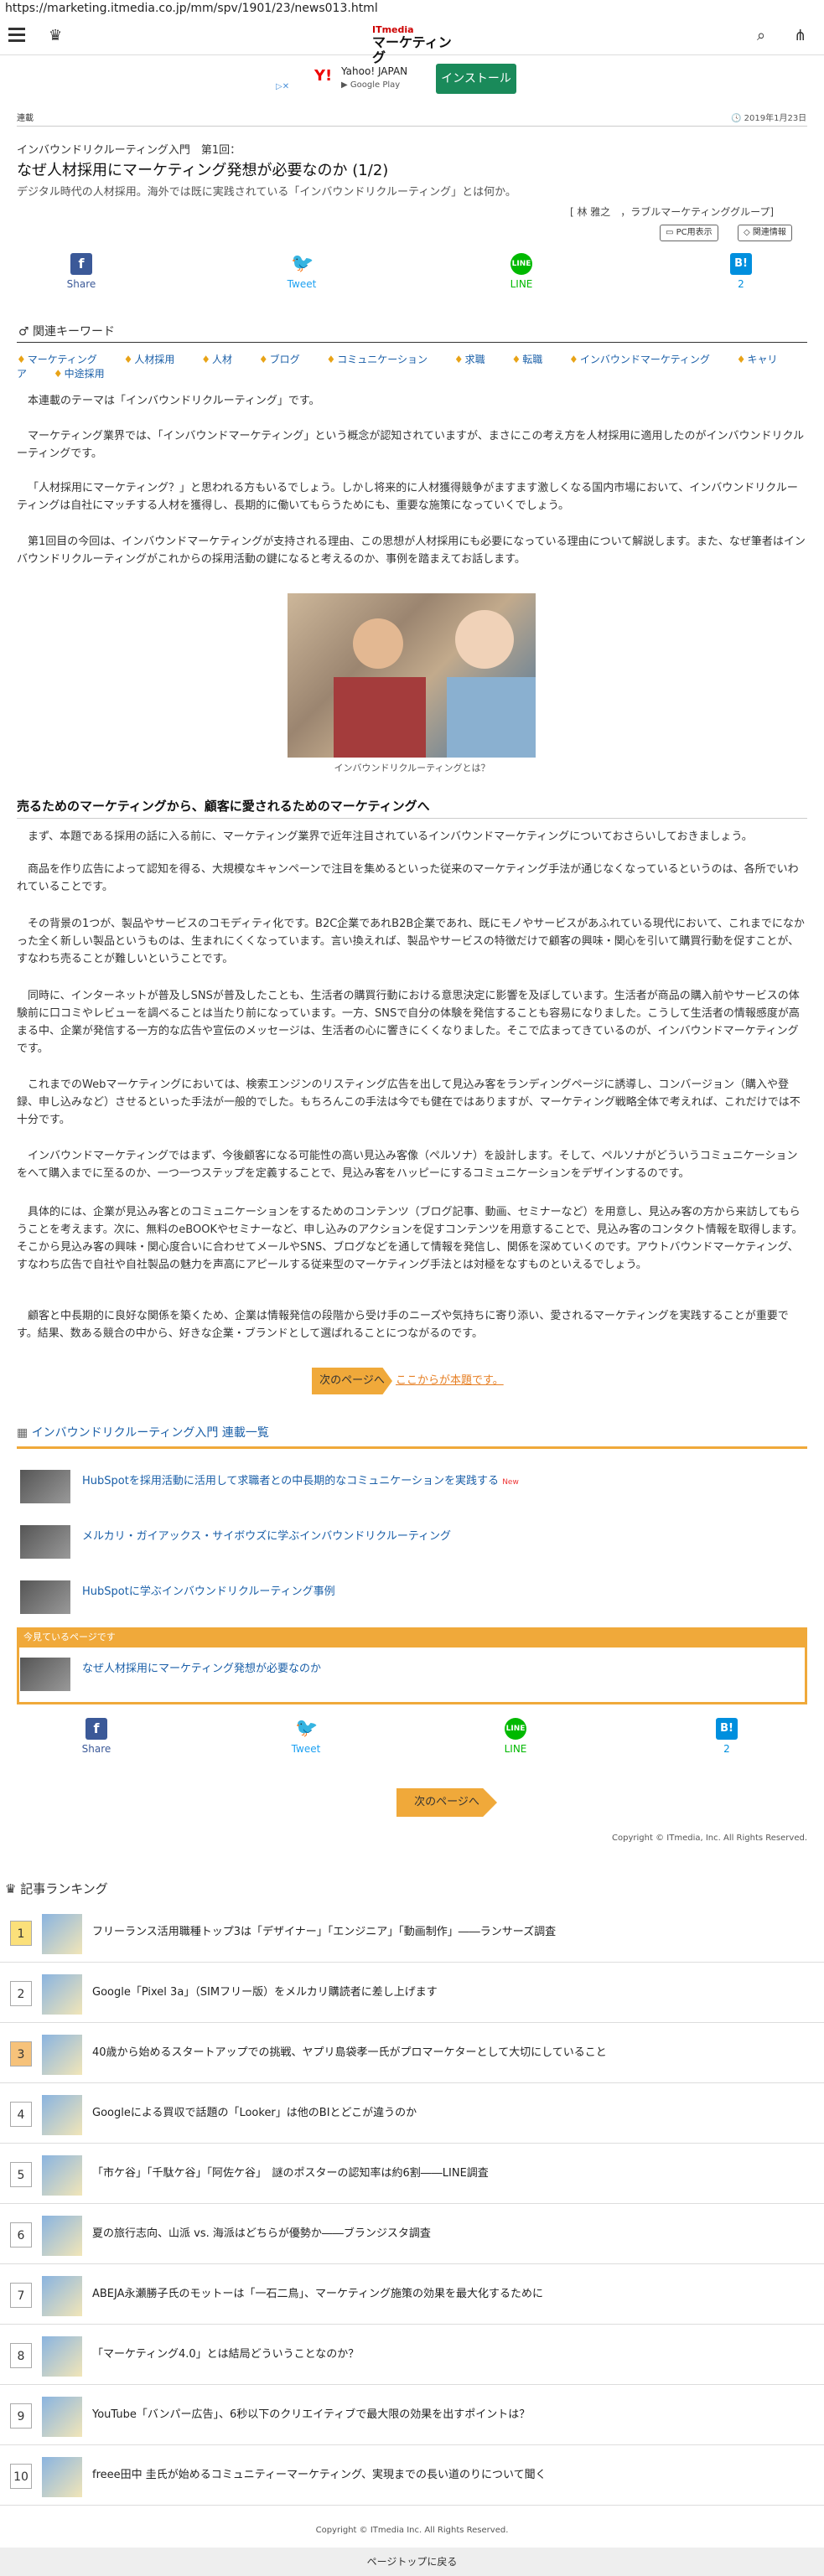  I want to click on ranking-item: 4 Googleによる買収で話題の「Looker」は他のBIとどこが違うのか, so click(412, 2113).